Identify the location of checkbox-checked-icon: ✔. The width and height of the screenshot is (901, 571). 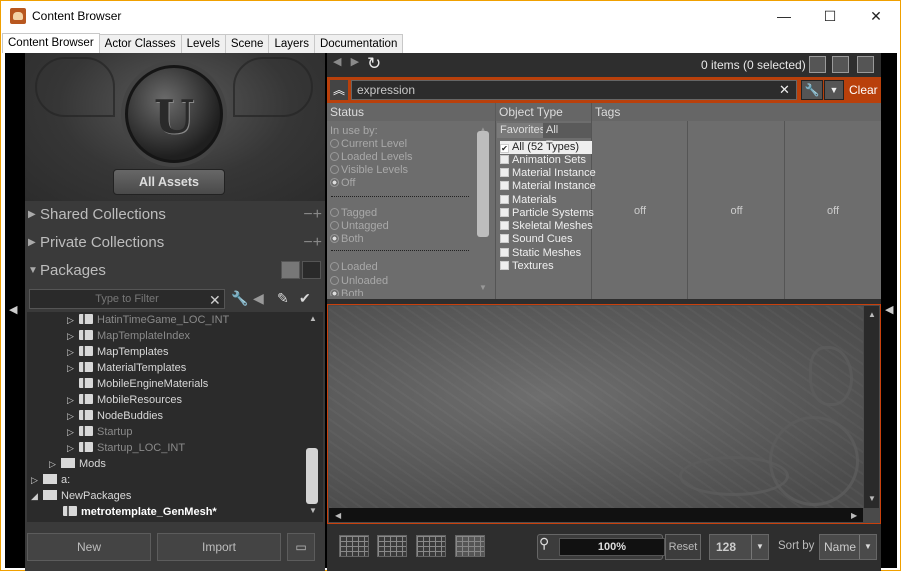
(504, 148).